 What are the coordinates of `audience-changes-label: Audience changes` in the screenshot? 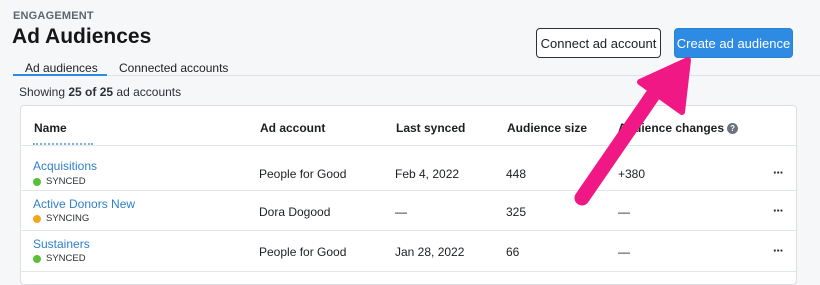 It's located at (671, 128).